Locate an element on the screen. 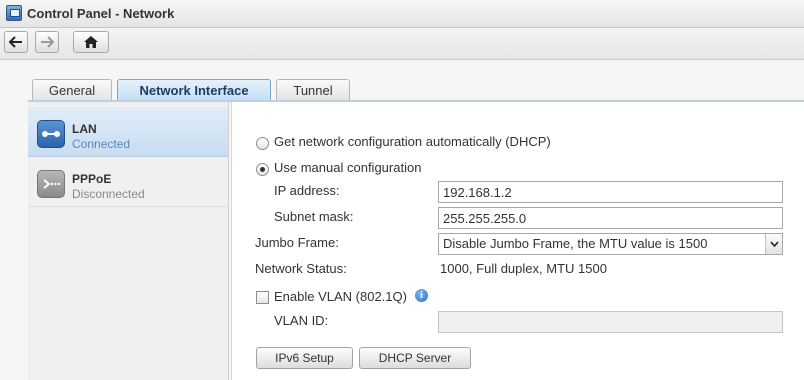 Image resolution: width=804 pixels, height=380 pixels. ip-address-field is located at coordinates (610, 192).